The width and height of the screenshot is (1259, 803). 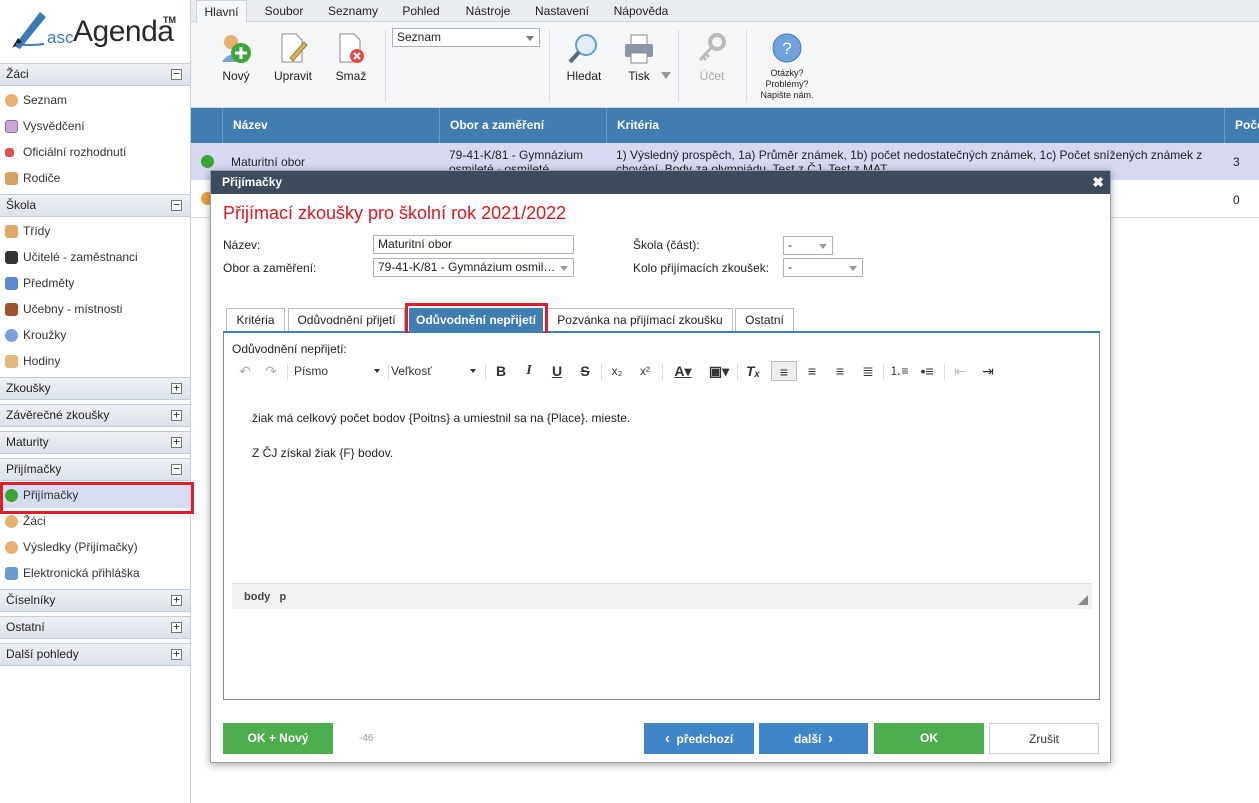 What do you see at coordinates (95, 361) in the screenshot?
I see `sidebar-item-hodiny: Hodiny` at bounding box center [95, 361].